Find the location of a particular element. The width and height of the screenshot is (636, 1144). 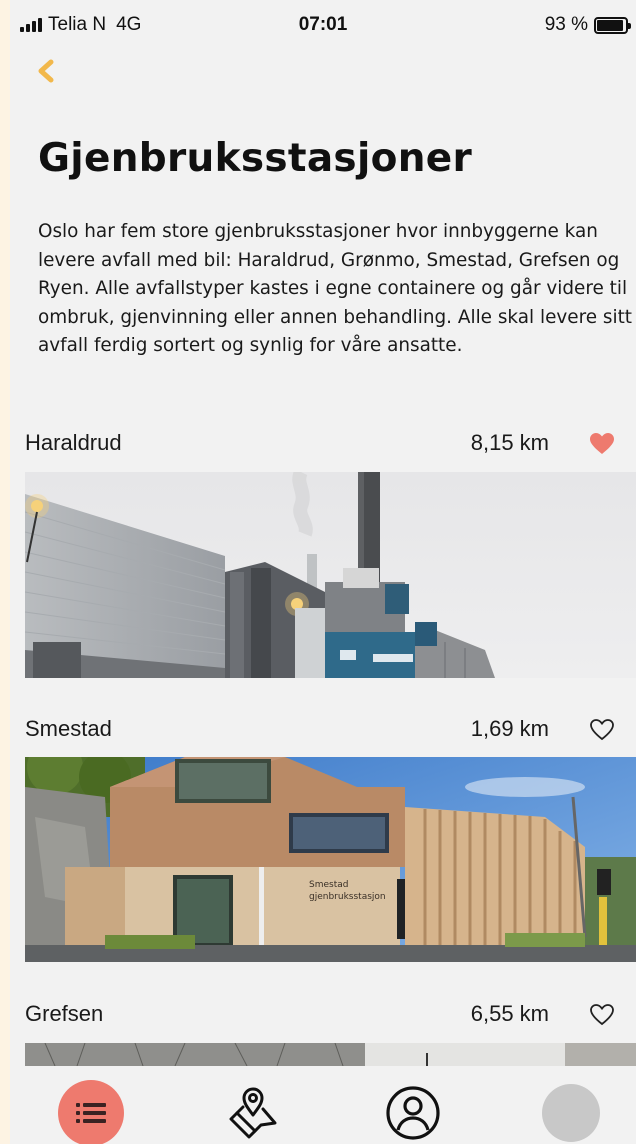

tab-bar is located at coordinates (323, 1105).